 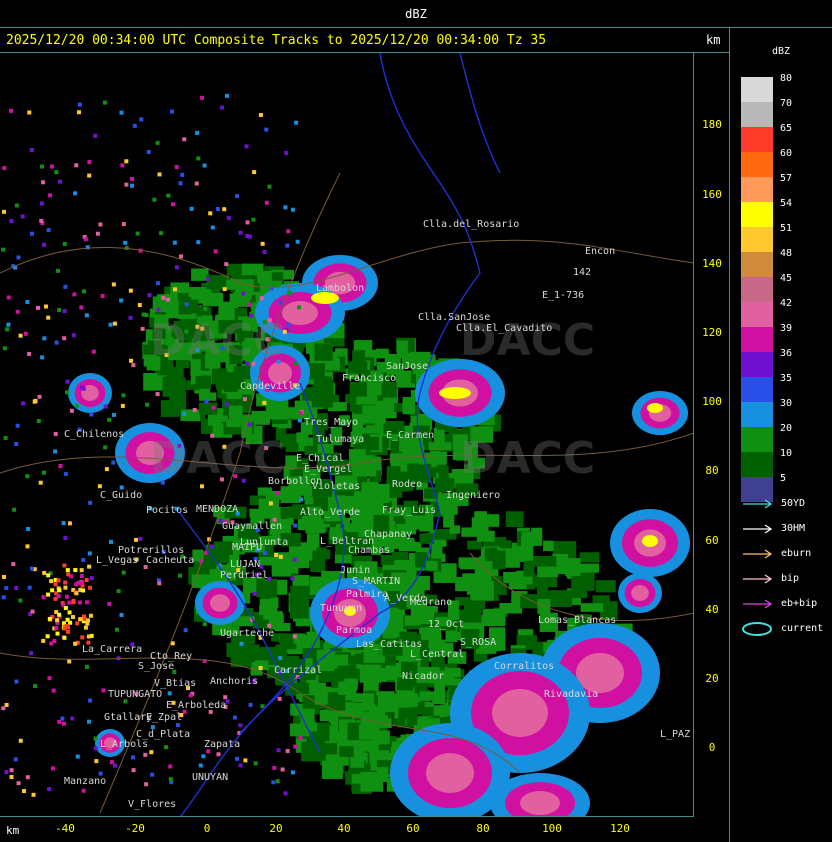 I want to click on place-label: Parmoa, so click(x=354, y=630).